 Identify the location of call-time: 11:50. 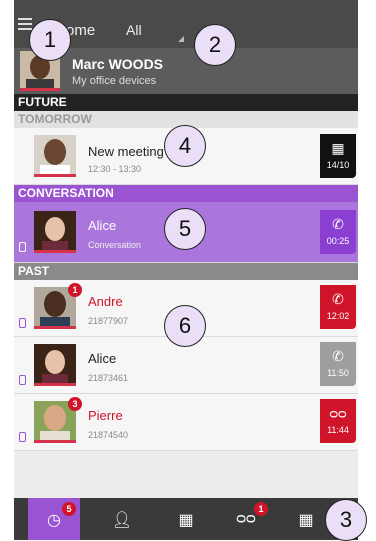
(338, 373).